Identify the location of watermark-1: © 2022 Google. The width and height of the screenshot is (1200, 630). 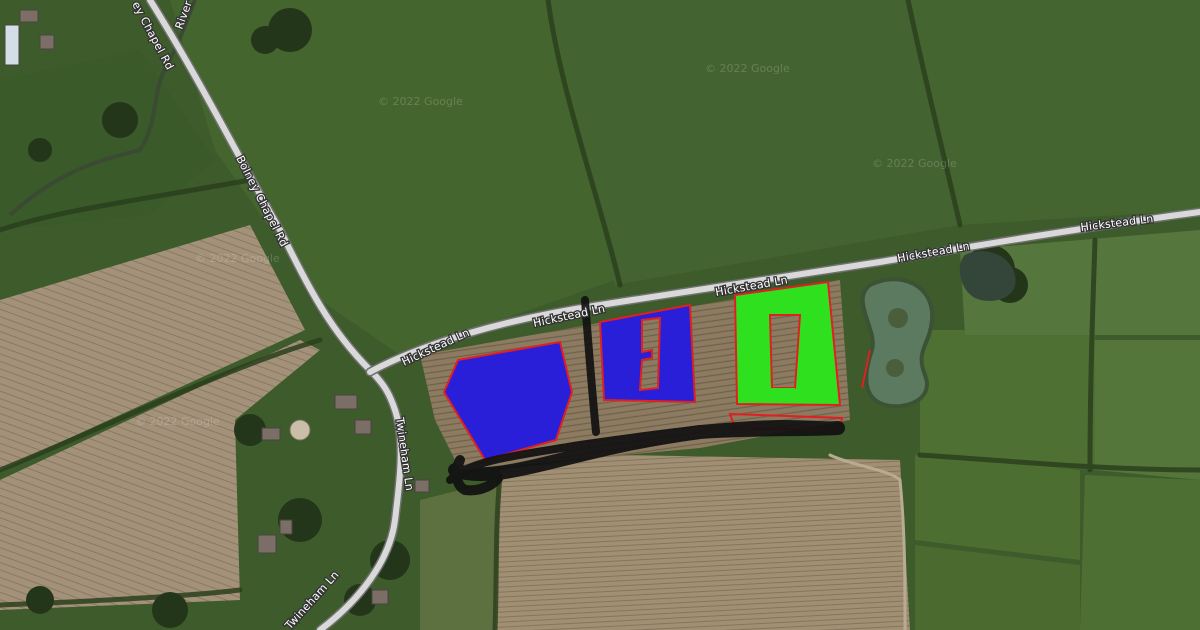
(420, 101).